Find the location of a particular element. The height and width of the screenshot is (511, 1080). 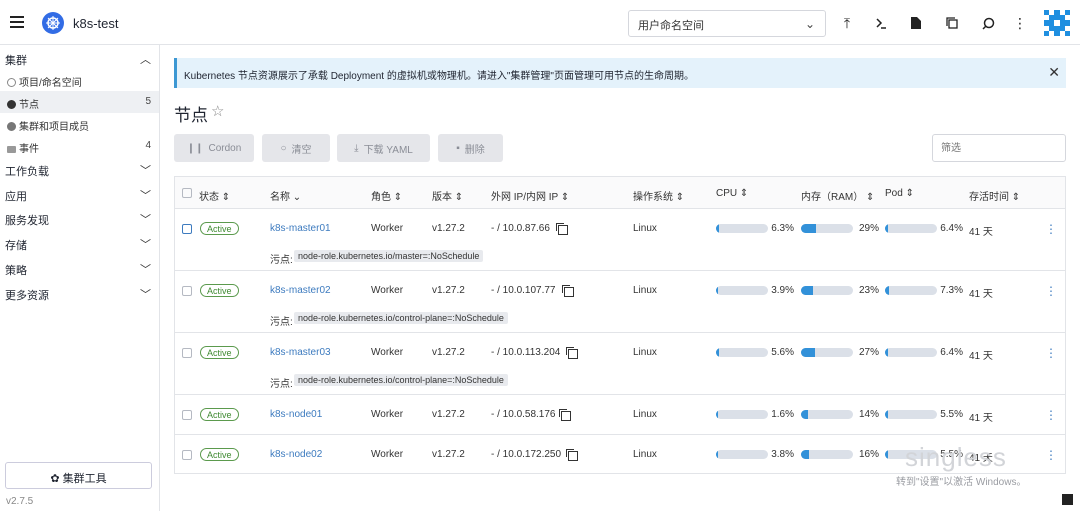

header-label: 状态 is located at coordinates (209, 197).